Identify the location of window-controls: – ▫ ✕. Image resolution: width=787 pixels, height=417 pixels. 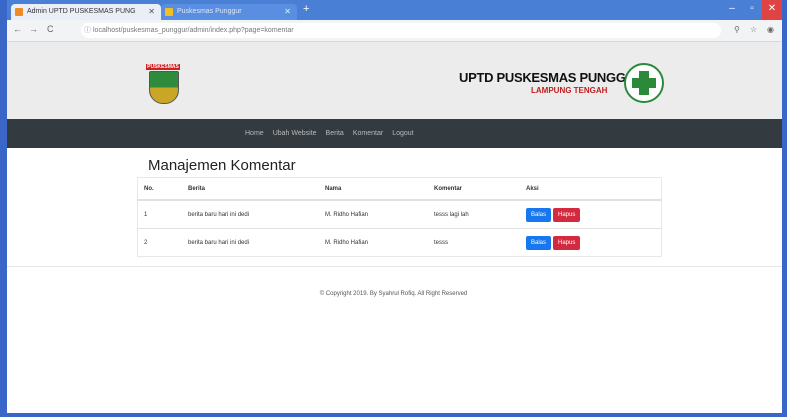
(752, 10).